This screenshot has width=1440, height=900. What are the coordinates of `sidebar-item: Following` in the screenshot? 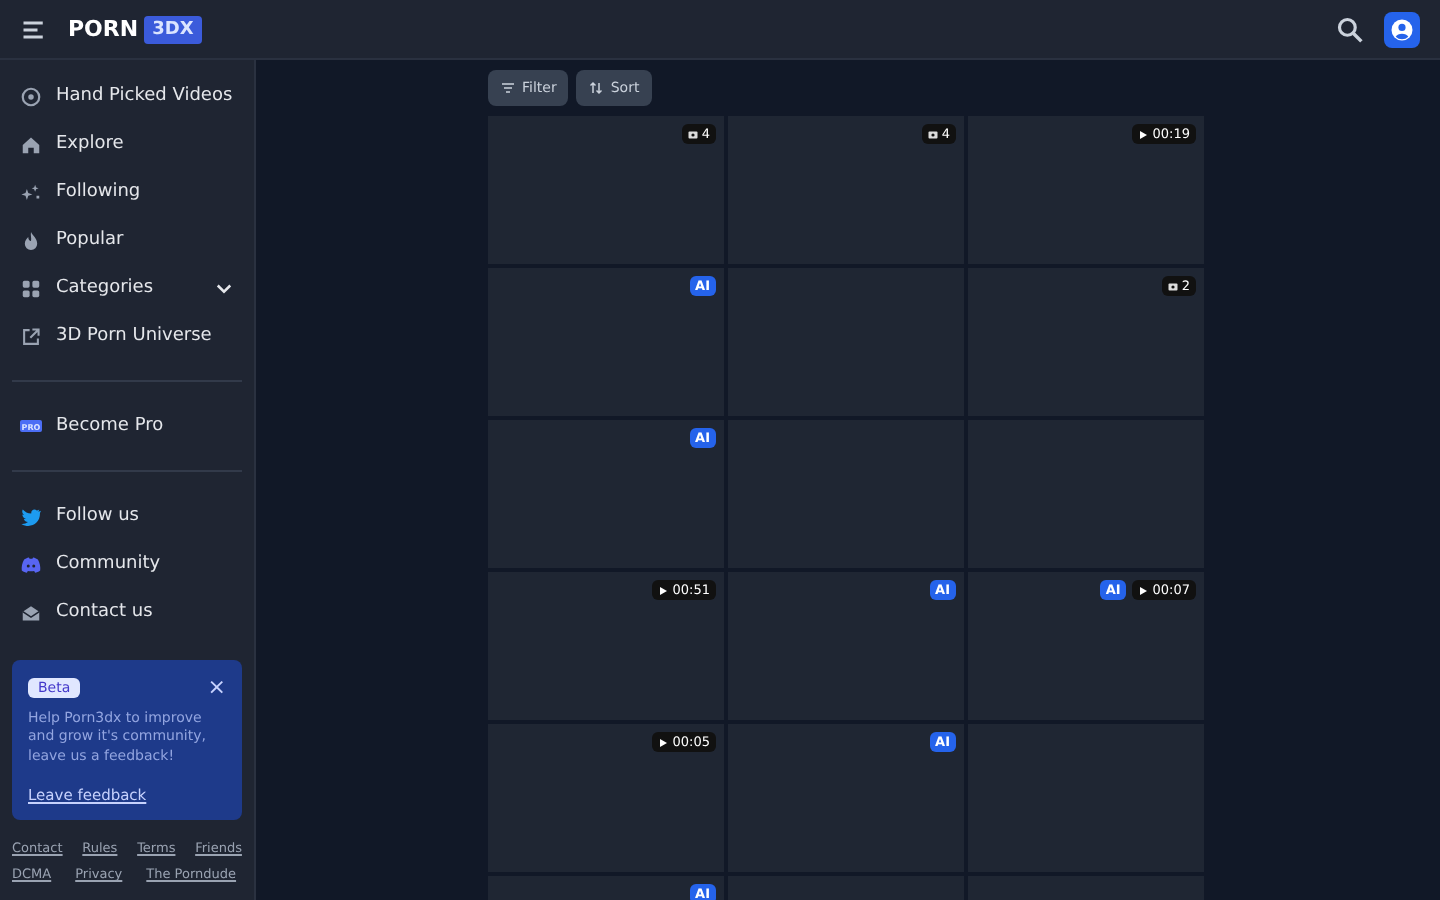 It's located at (127, 192).